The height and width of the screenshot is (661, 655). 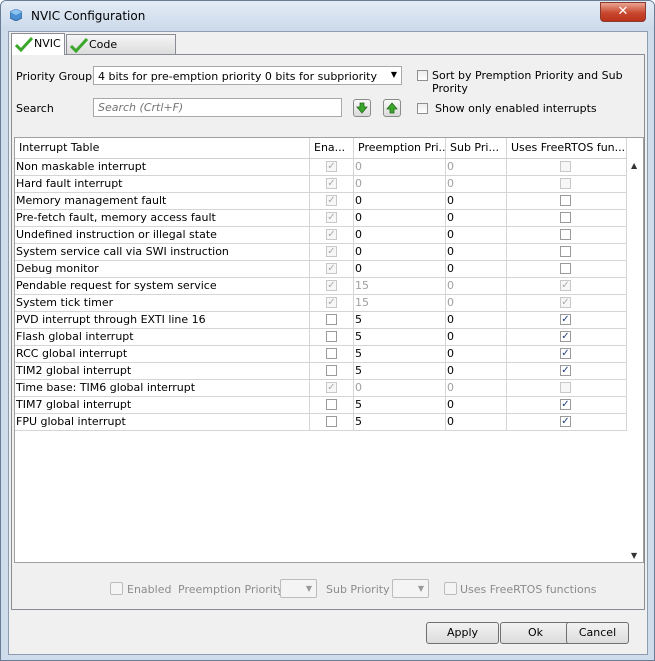 I want to click on table-row: Flash global interrupt 5 0 ✓, so click(x=321, y=337).